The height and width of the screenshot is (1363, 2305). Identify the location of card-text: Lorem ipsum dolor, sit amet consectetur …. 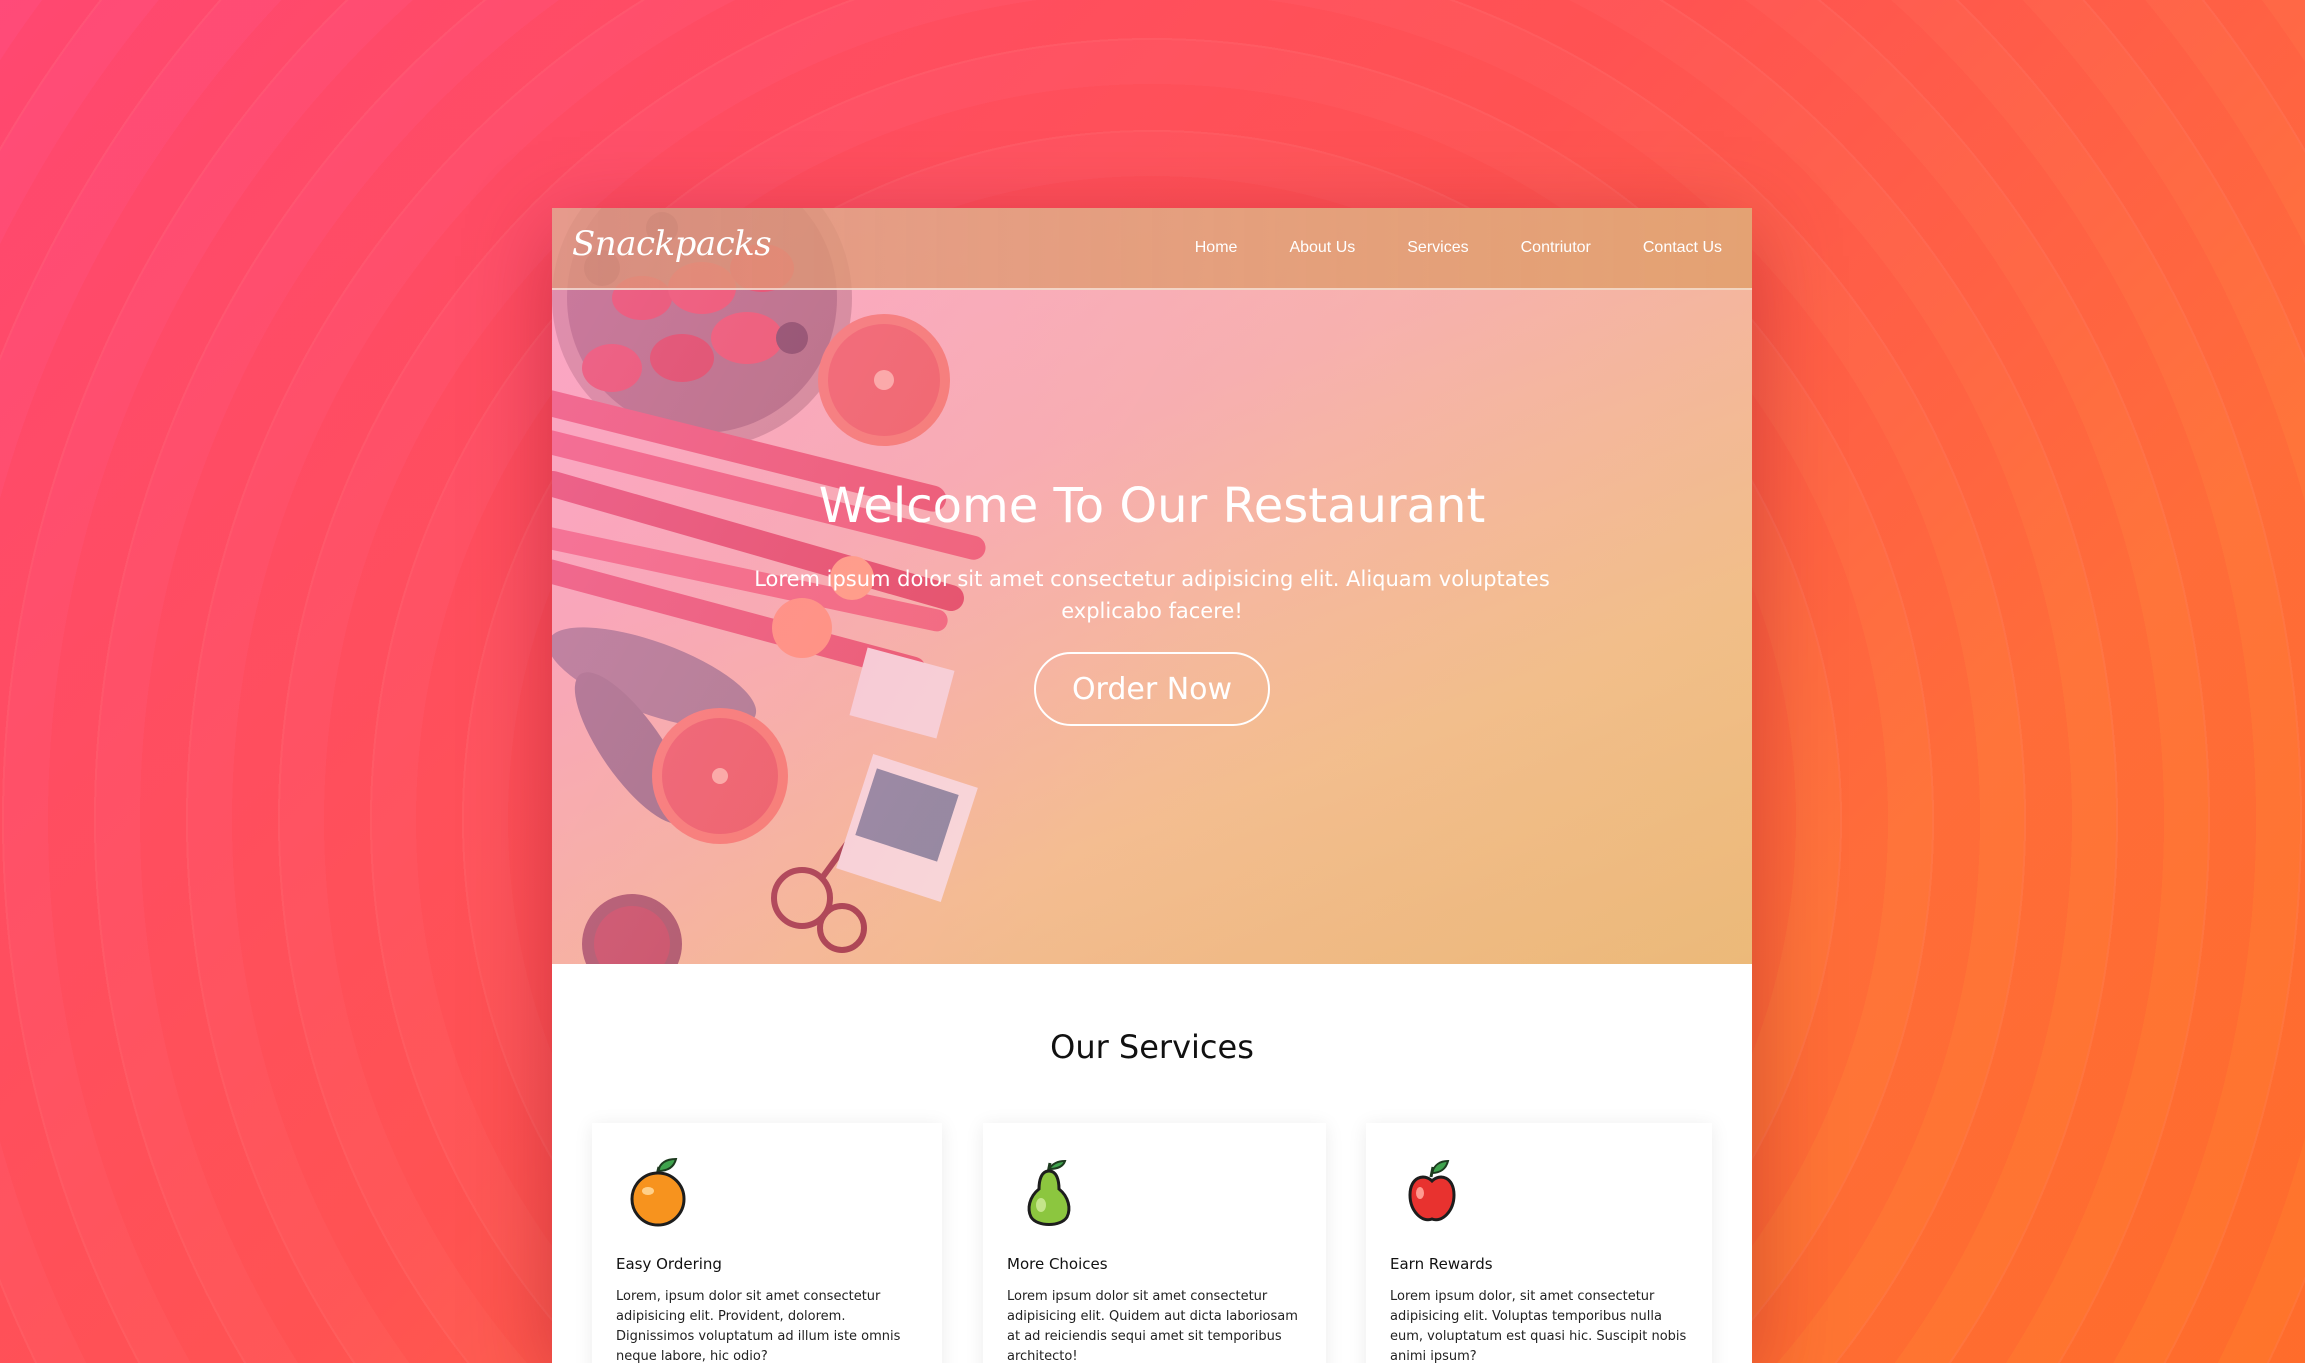
(1538, 1326).